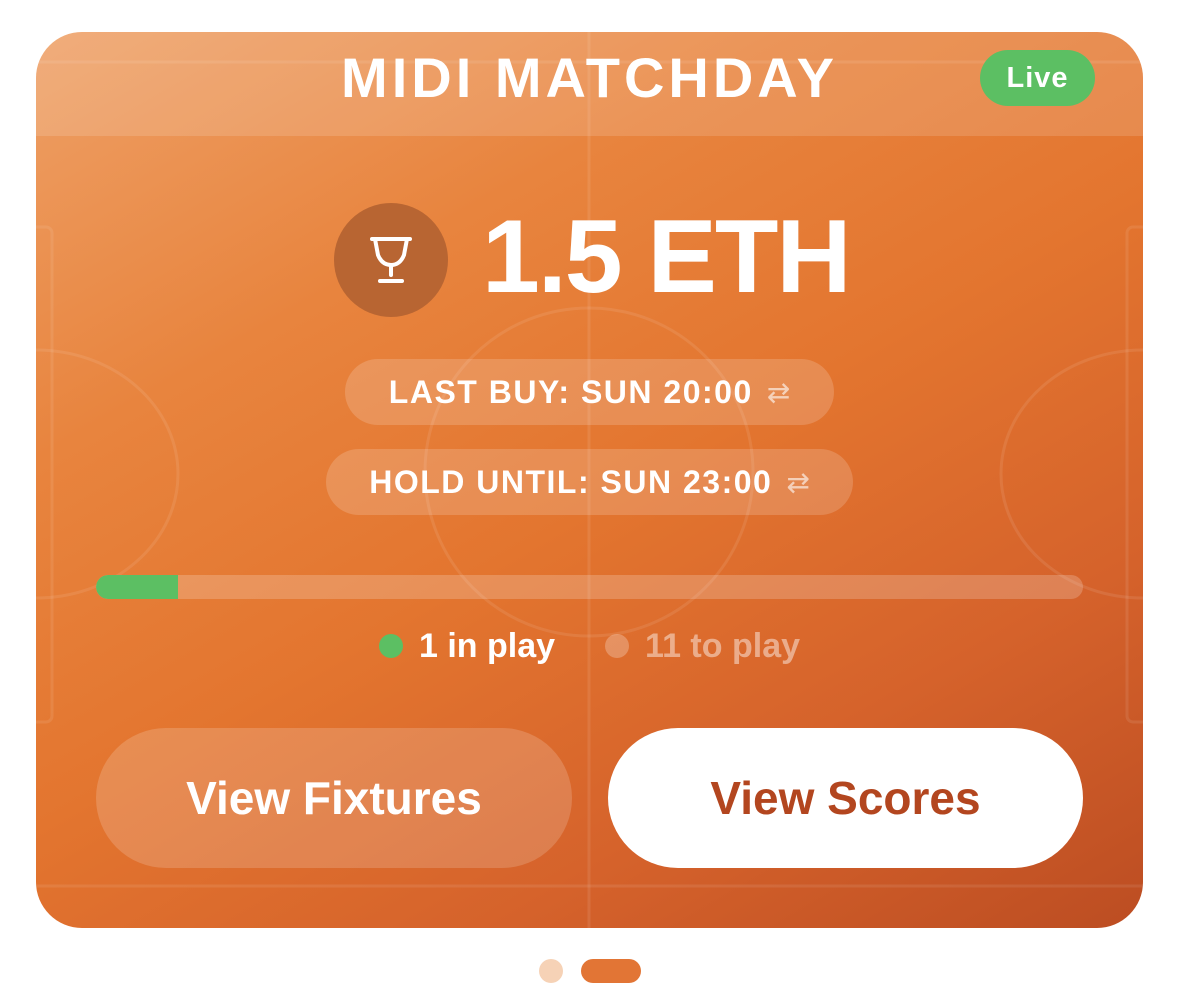 This screenshot has height=1006, width=1179. I want to click on trophy-icon, so click(391, 260).